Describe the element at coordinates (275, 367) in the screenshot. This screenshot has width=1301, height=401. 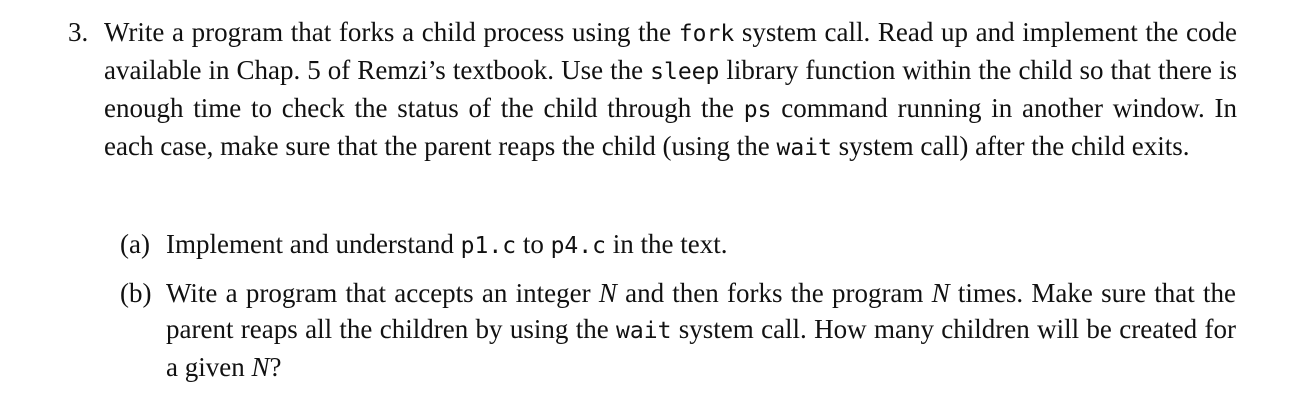
I see `subquestion-text-segment: ?` at that location.